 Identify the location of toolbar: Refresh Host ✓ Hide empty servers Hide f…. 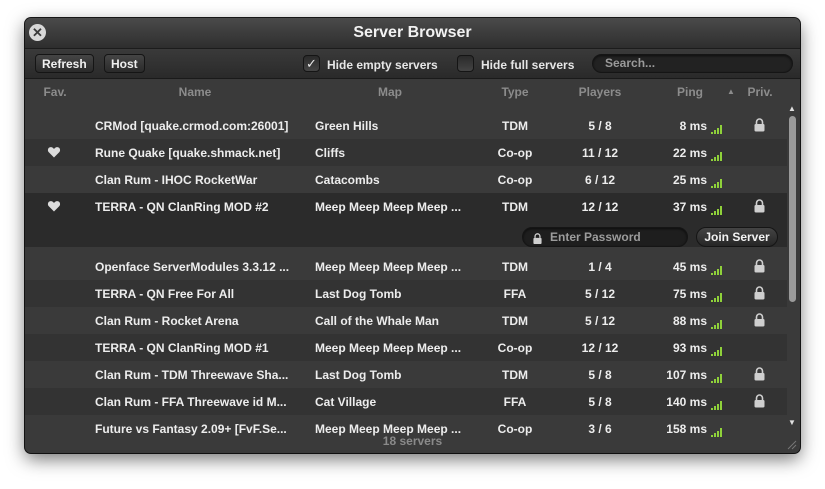
(412, 64).